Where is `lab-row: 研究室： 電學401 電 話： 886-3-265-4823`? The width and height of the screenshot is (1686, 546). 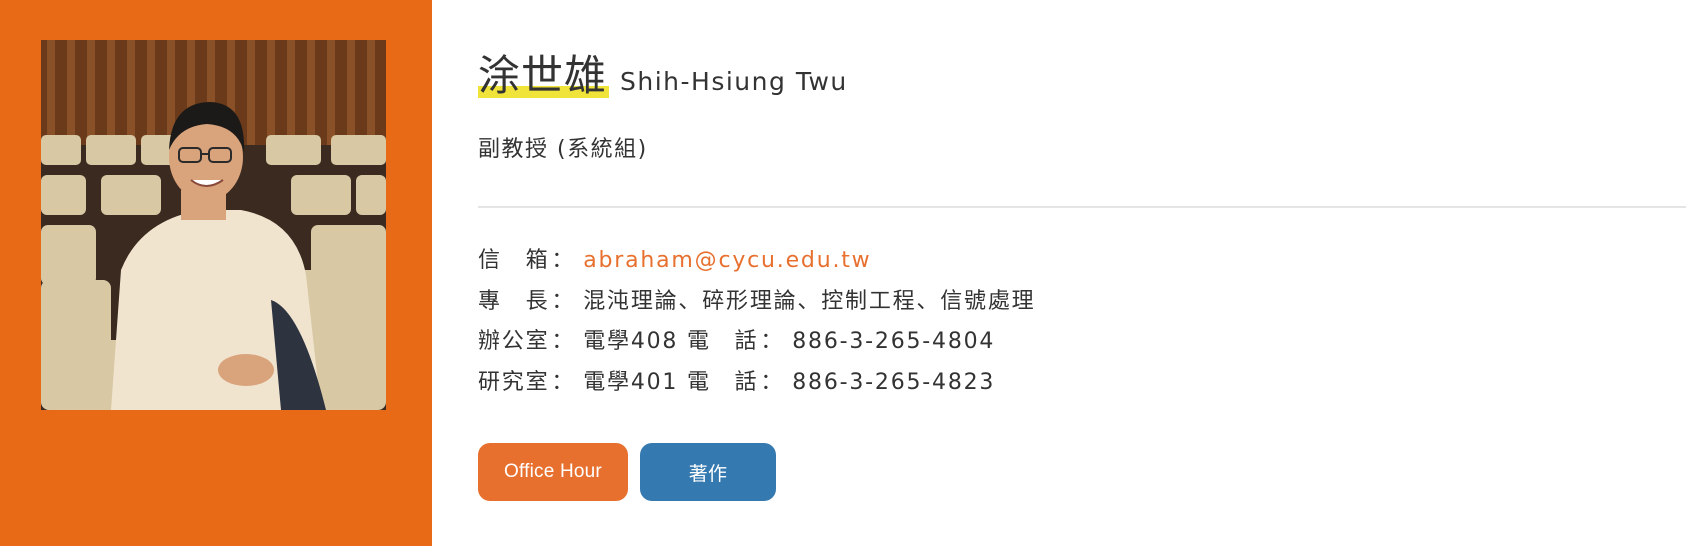 lab-row: 研究室： 電學401 電 話： 886-3-265-4823 is located at coordinates (756, 387).